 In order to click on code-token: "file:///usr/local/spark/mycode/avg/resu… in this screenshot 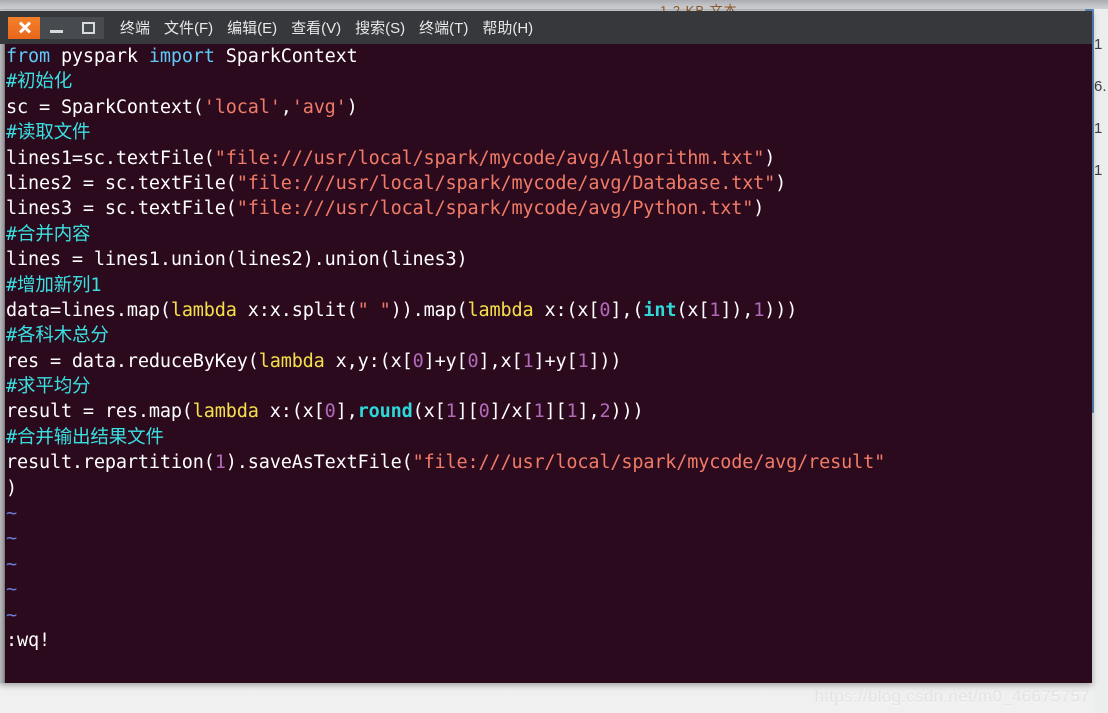, I will do `click(649, 463)`.